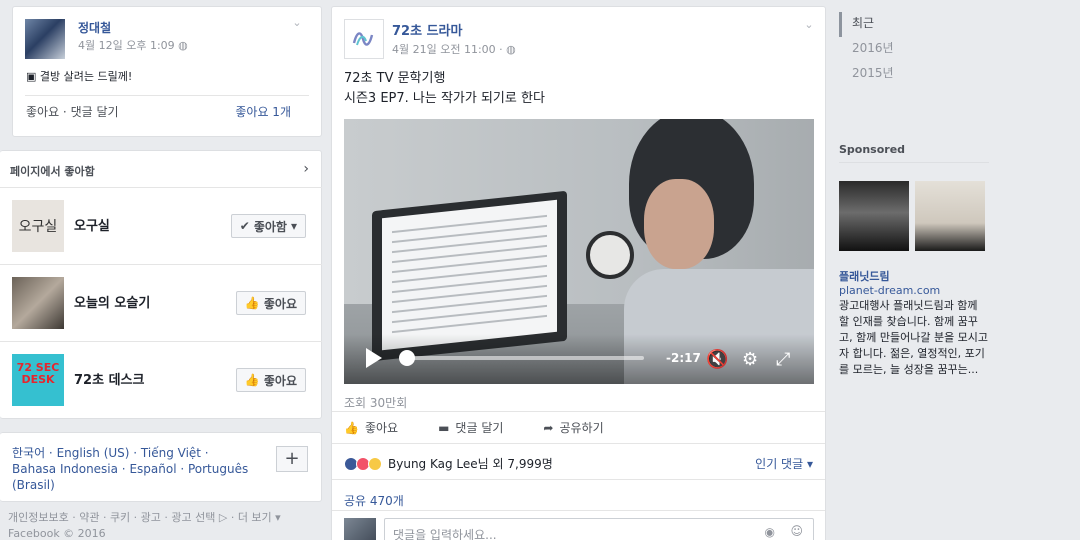 Image resolution: width=1080 pixels, height=540 pixels. Describe the element at coordinates (306, 169) in the screenshot. I see `chevron-right-icon: ›` at that location.